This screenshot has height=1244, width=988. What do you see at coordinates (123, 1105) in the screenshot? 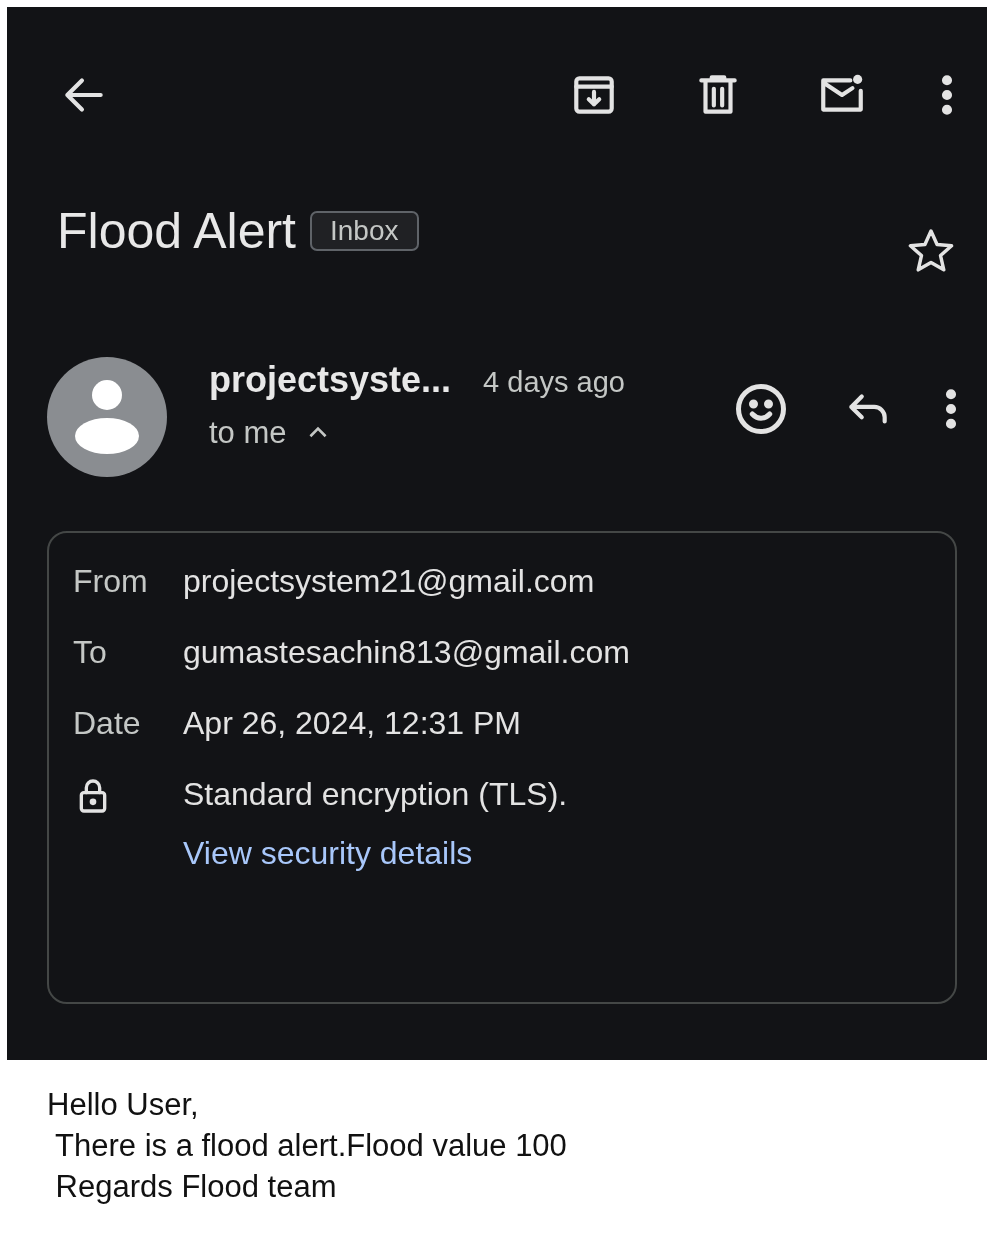
I see `message-text-line: Hello User,` at bounding box center [123, 1105].